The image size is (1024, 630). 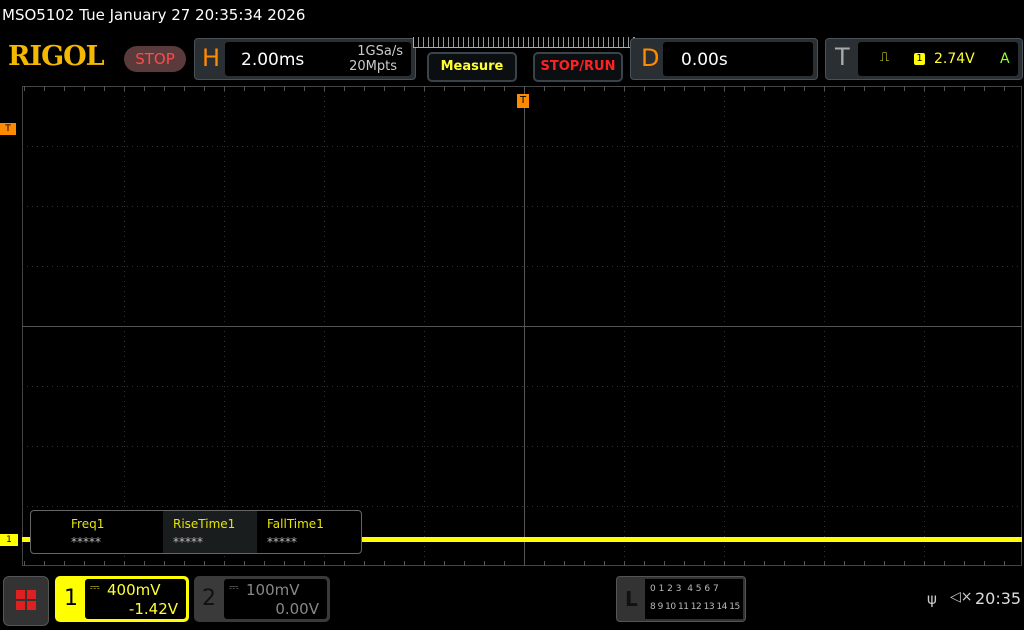 I want to click on grid-menu-icon, so click(x=26, y=600).